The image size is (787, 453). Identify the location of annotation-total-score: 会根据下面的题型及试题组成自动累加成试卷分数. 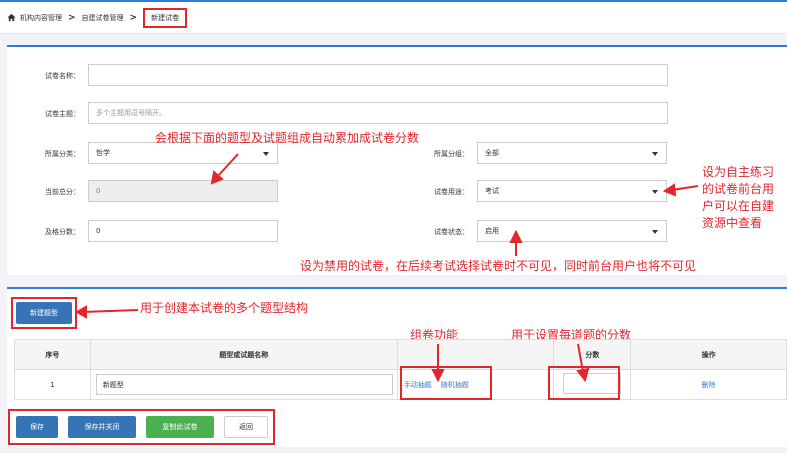
(287, 138).